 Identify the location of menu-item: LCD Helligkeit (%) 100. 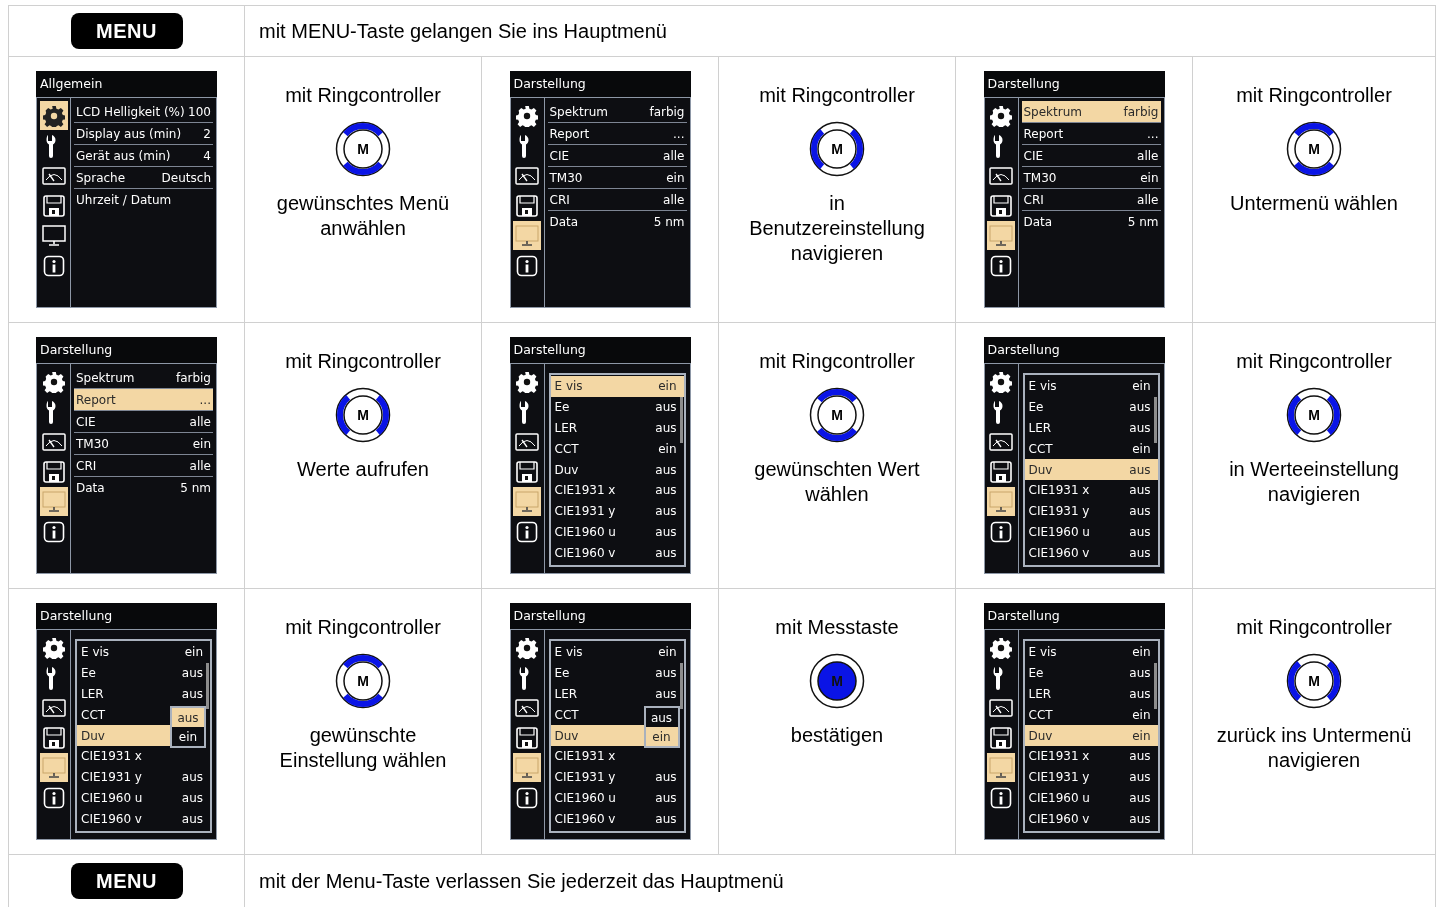
(143, 112).